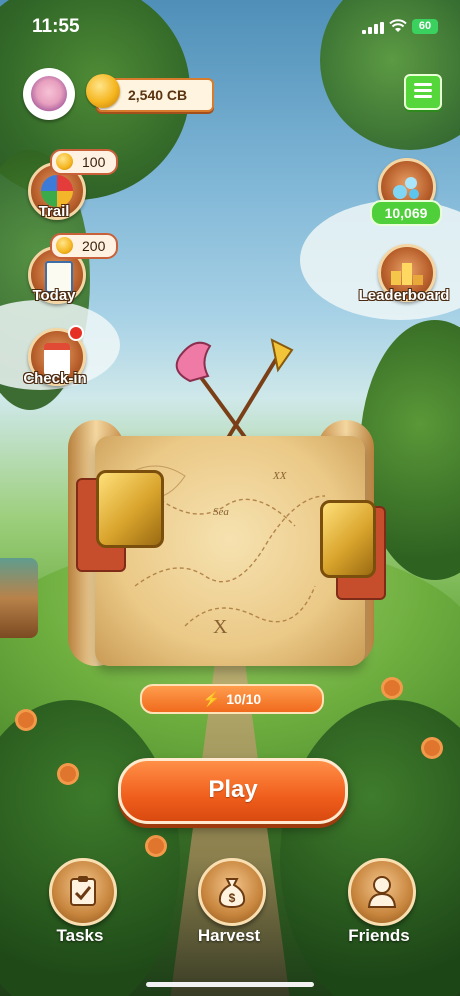 The width and height of the screenshot is (460, 996). What do you see at coordinates (19, 598) in the screenshot?
I see `totem-decoration` at bounding box center [19, 598].